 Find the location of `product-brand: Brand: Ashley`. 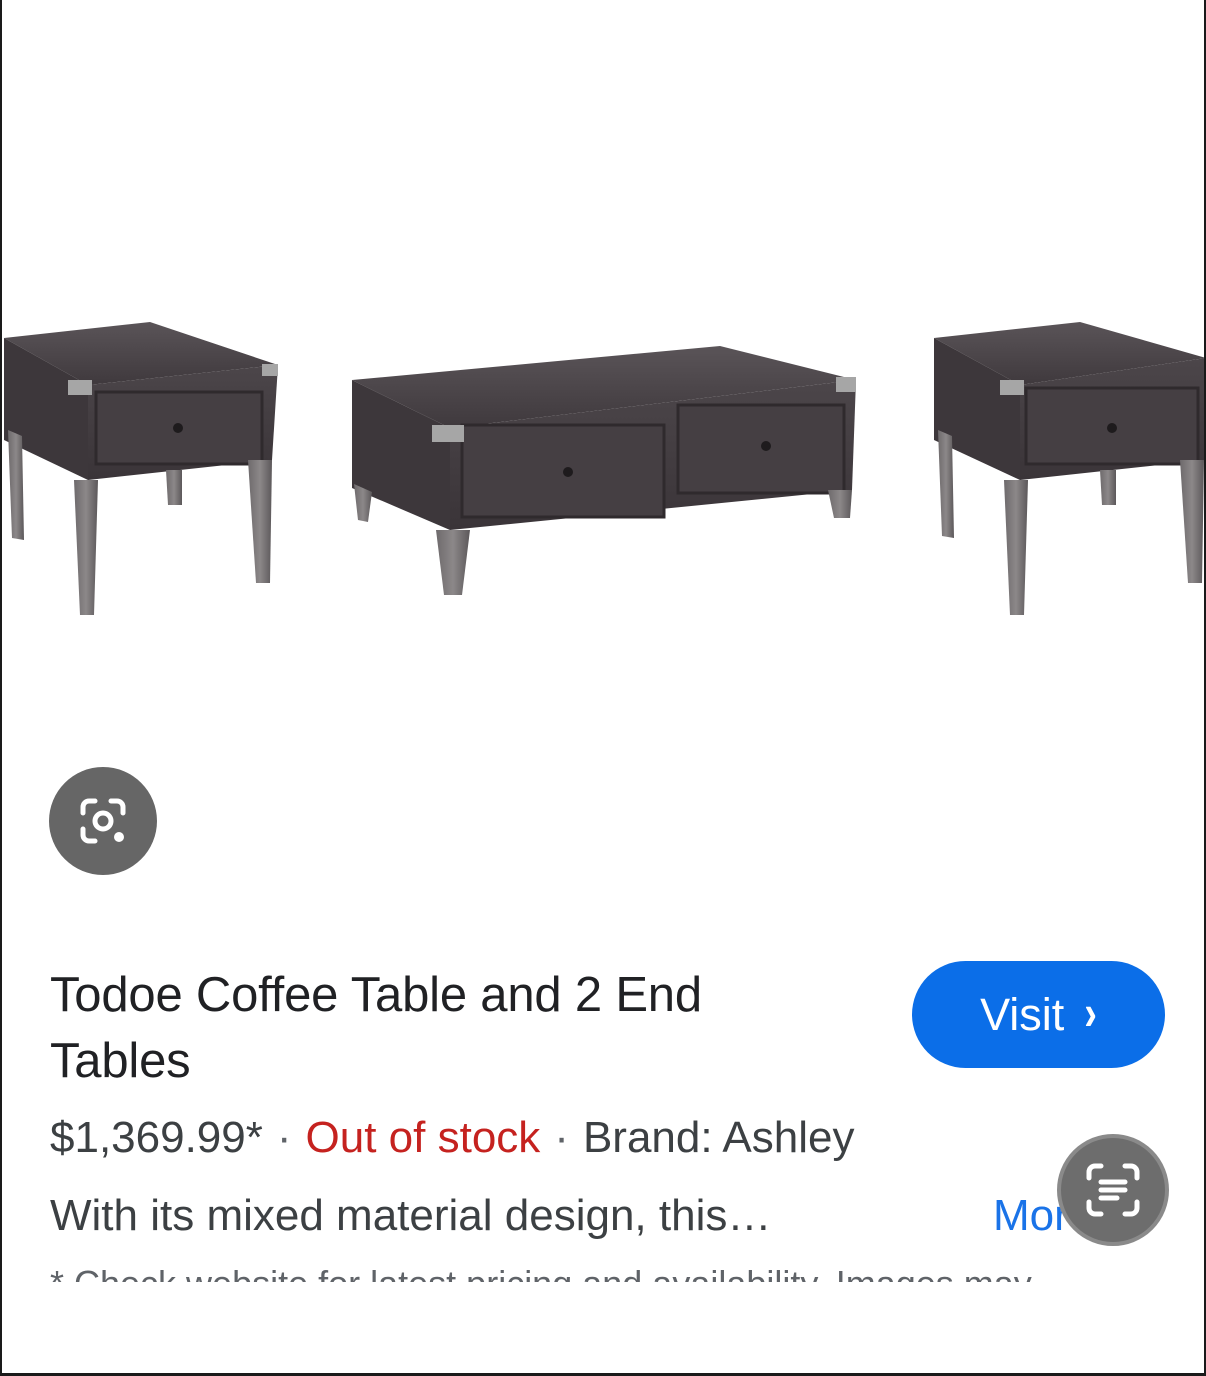

product-brand: Brand: Ashley is located at coordinates (718, 1137).